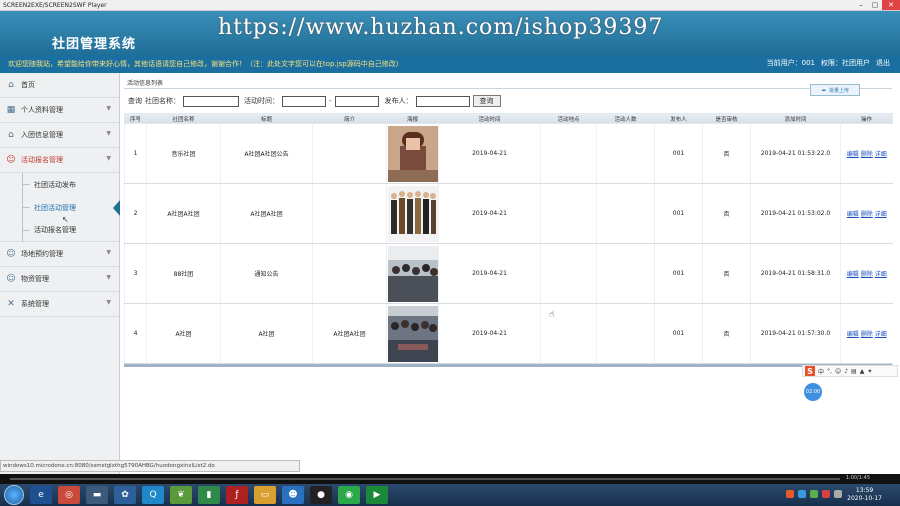  Describe the element at coordinates (55, 184) in the screenshot. I see `sidebar-subitem-label: 社团活动发布` at that location.